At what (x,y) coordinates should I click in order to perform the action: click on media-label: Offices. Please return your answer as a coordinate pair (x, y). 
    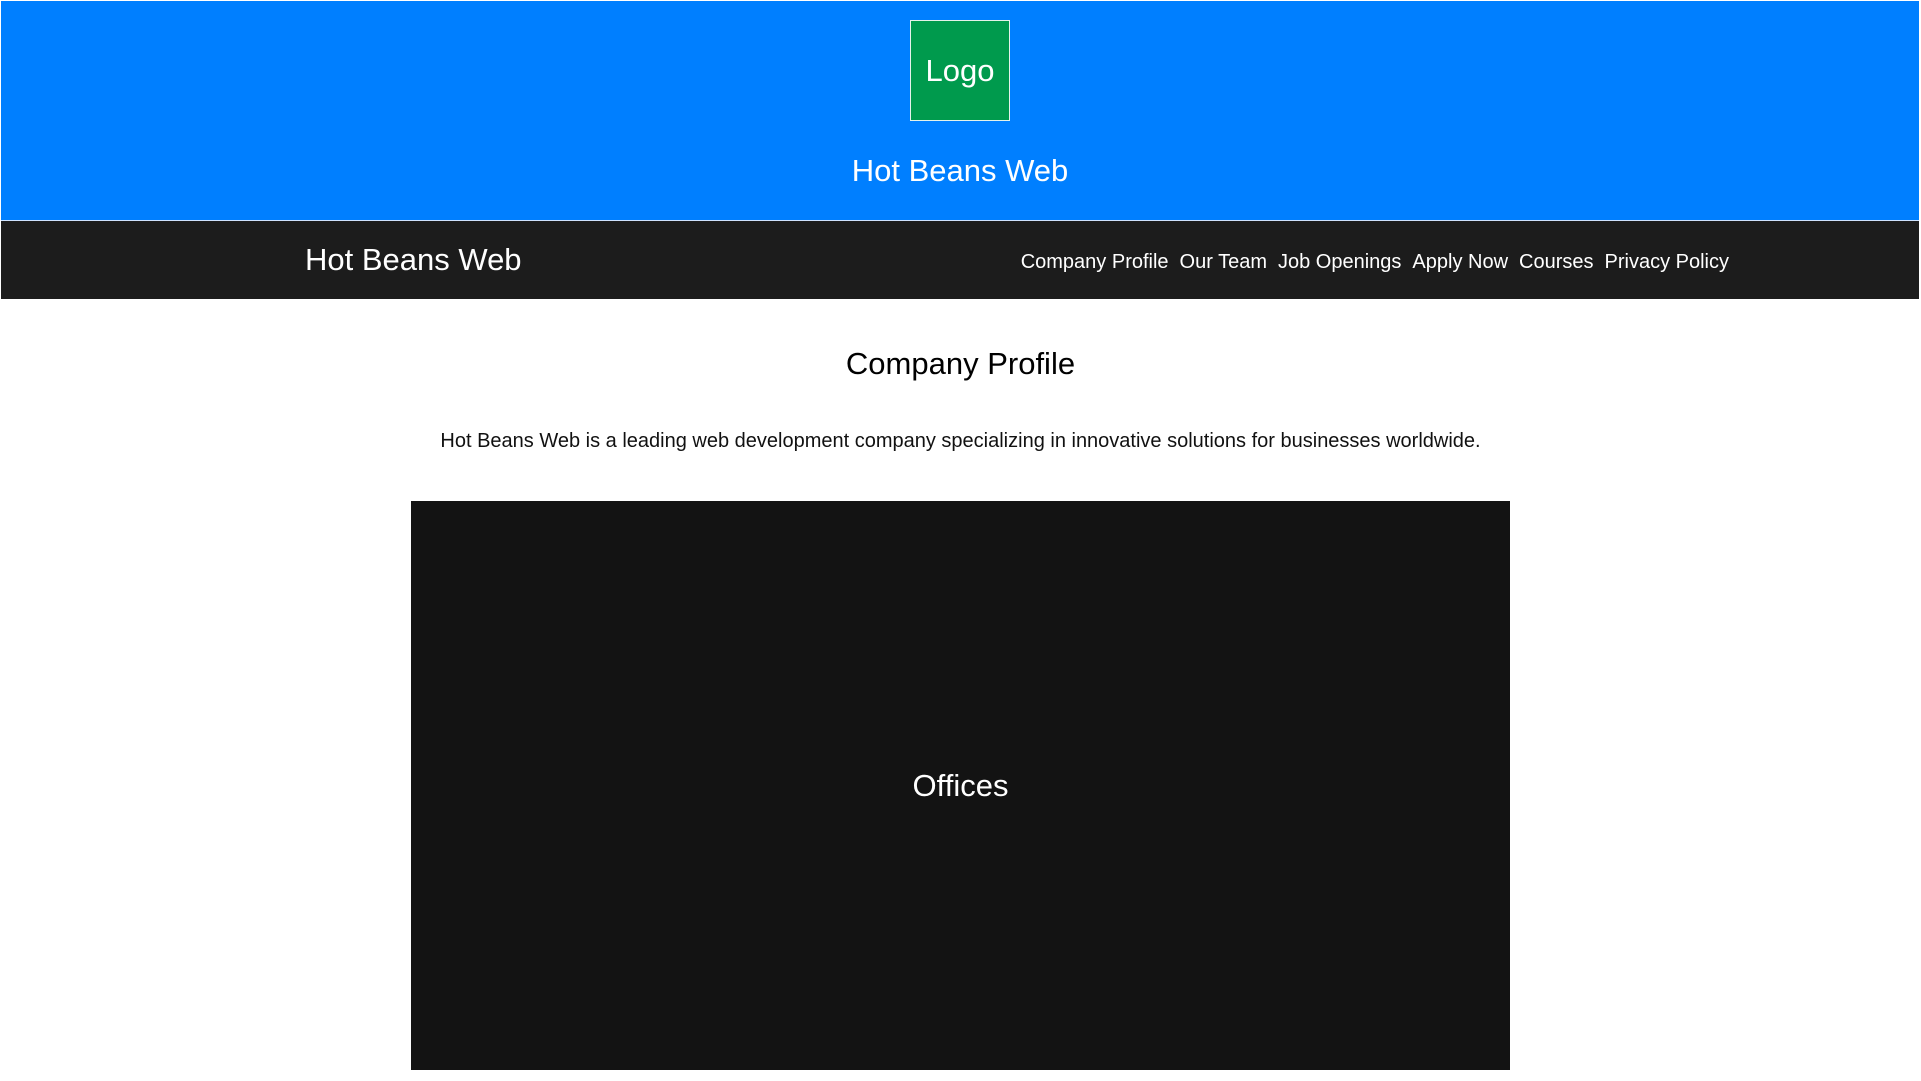
    Looking at the image, I should click on (960, 785).